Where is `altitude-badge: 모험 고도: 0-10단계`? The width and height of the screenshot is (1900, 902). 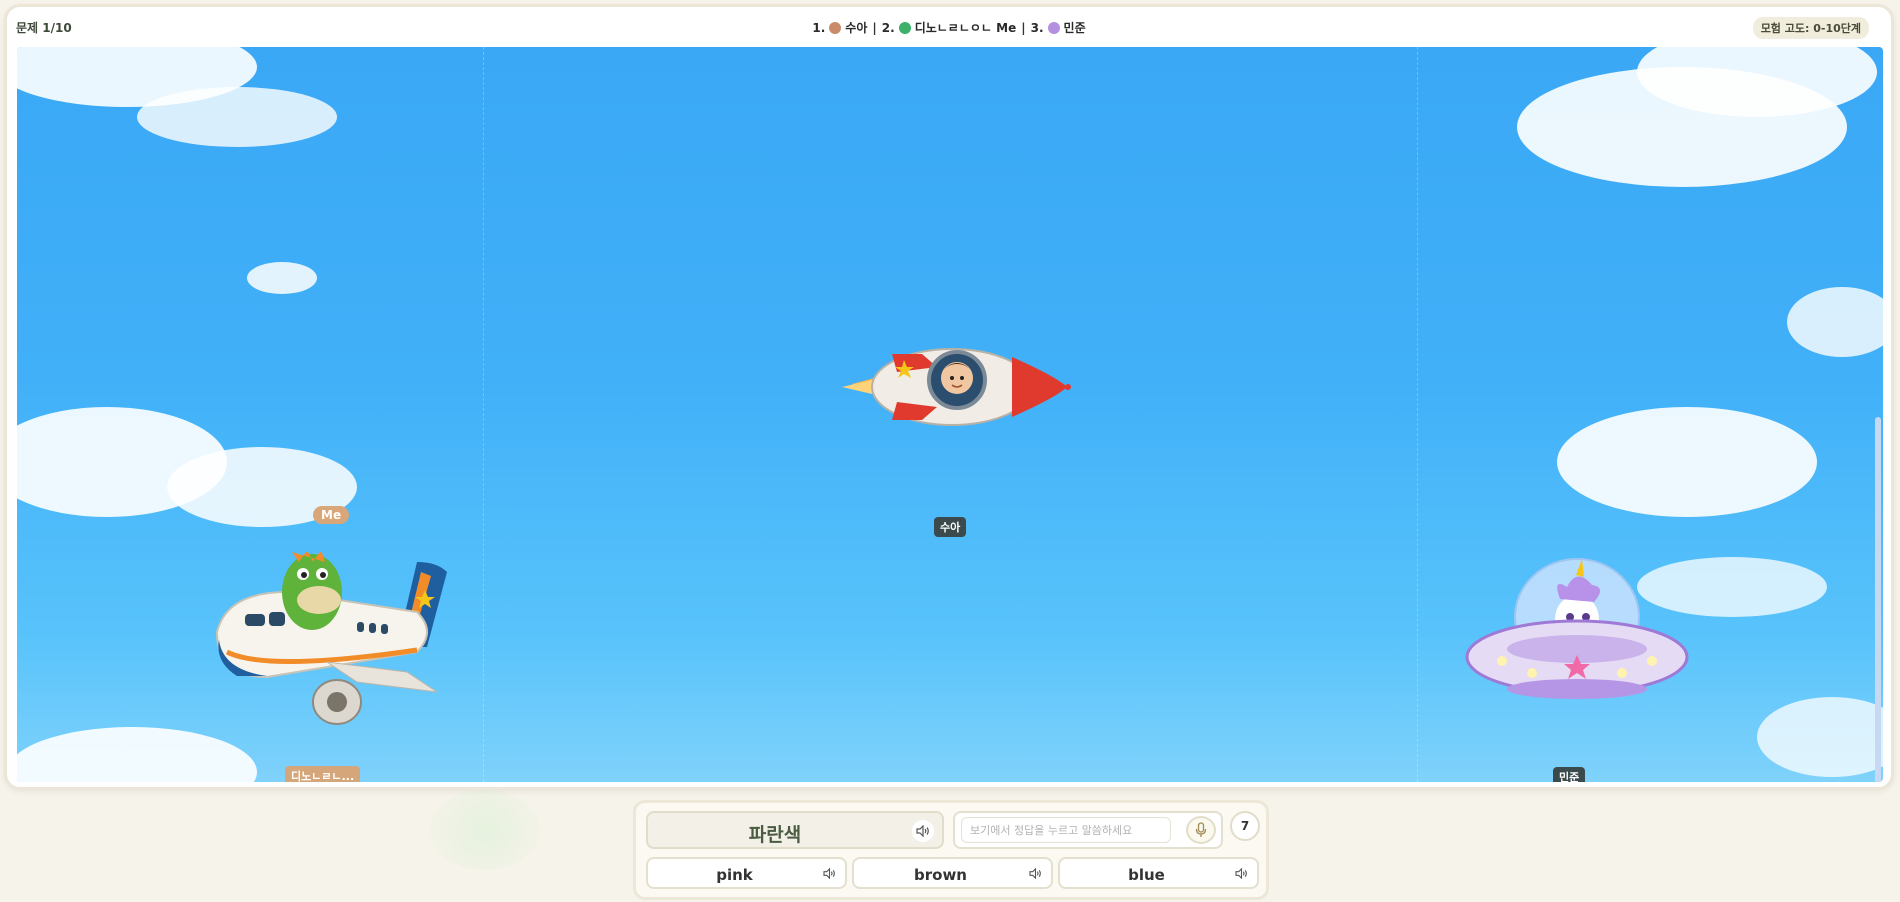 altitude-badge: 모험 고도: 0-10단계 is located at coordinates (1810, 28).